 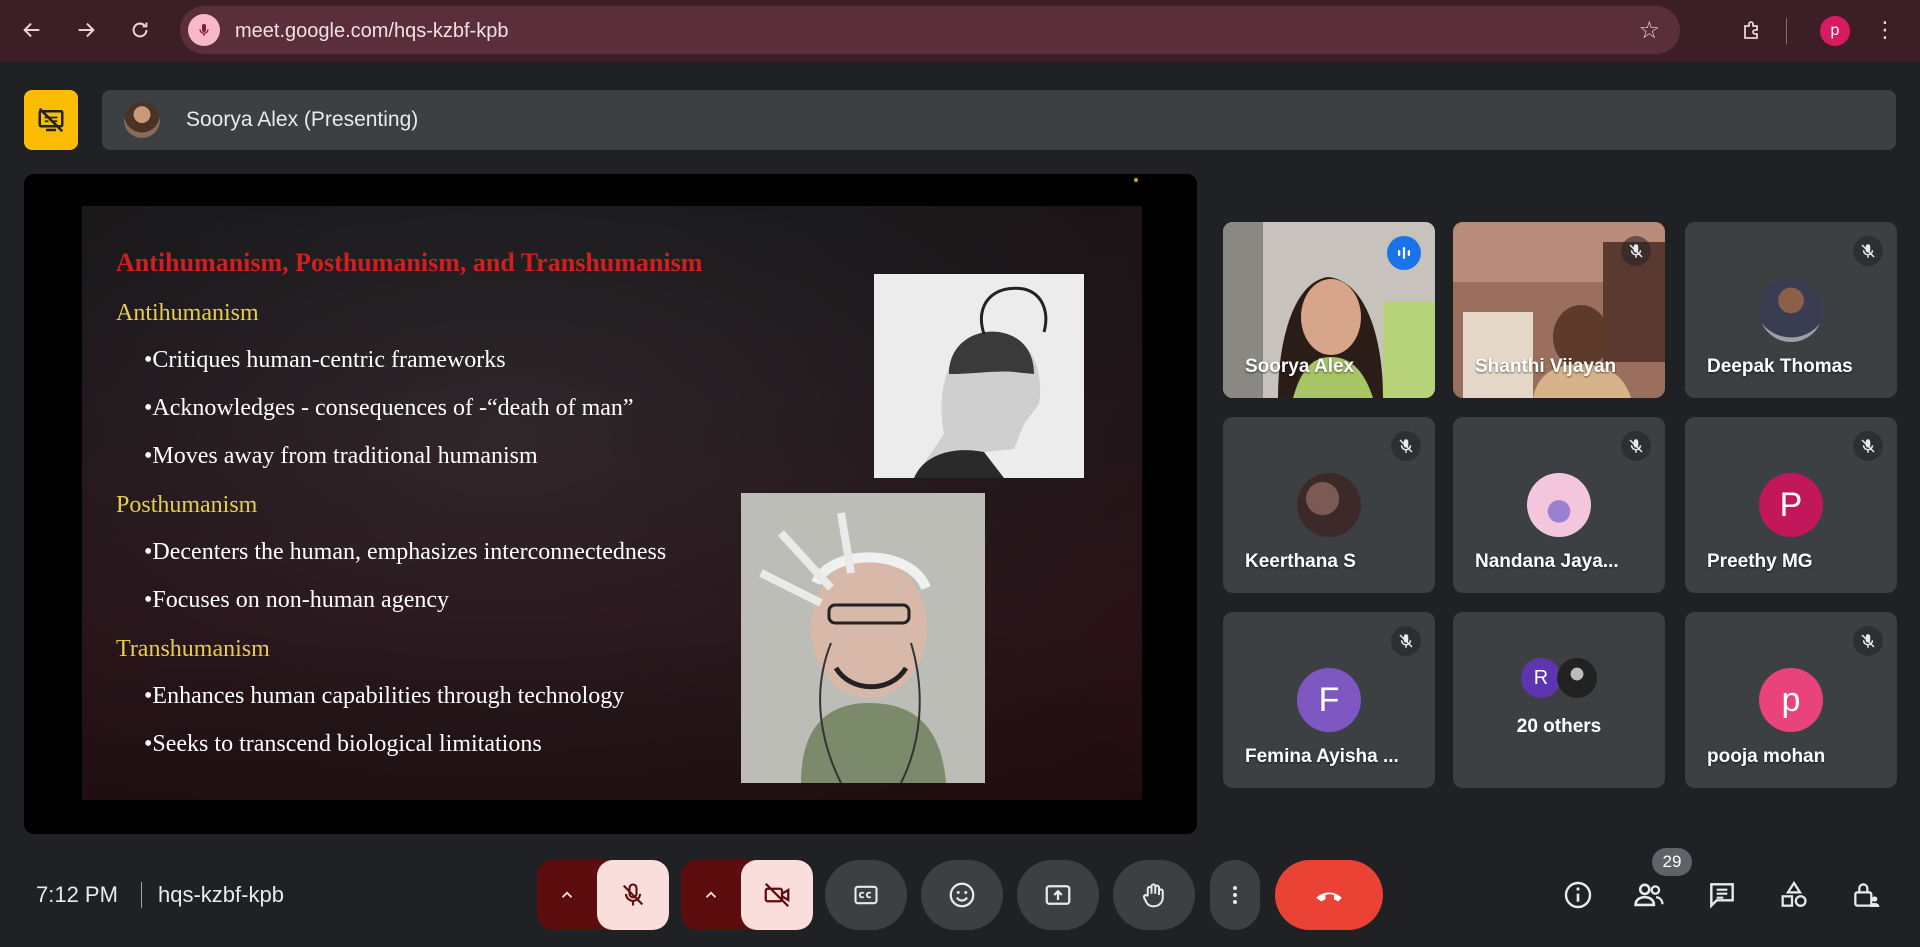 I want to click on more-vert-icon, so click(x=1235, y=895).